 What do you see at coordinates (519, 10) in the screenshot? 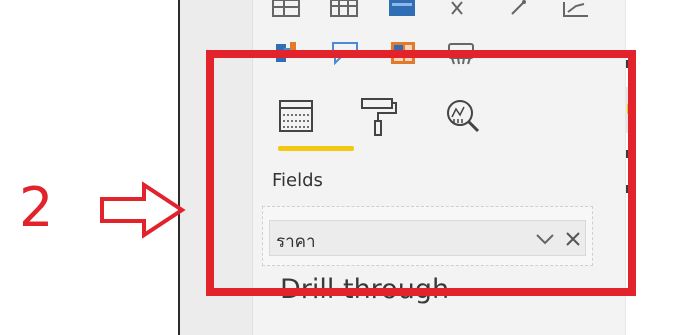
I see `decomposition-icon` at bounding box center [519, 10].